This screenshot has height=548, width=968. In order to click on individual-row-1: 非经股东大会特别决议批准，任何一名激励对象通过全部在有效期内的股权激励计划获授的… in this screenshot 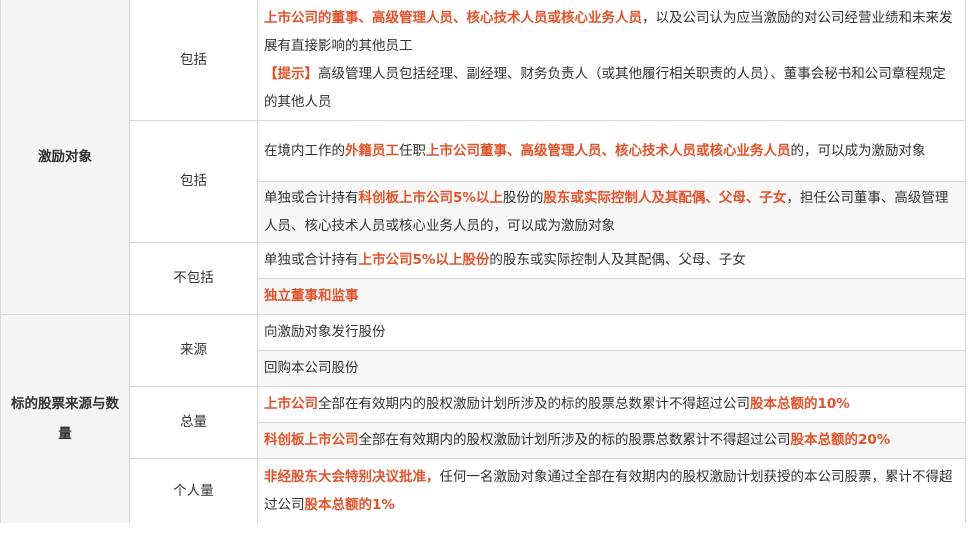, I will do `click(611, 490)`.